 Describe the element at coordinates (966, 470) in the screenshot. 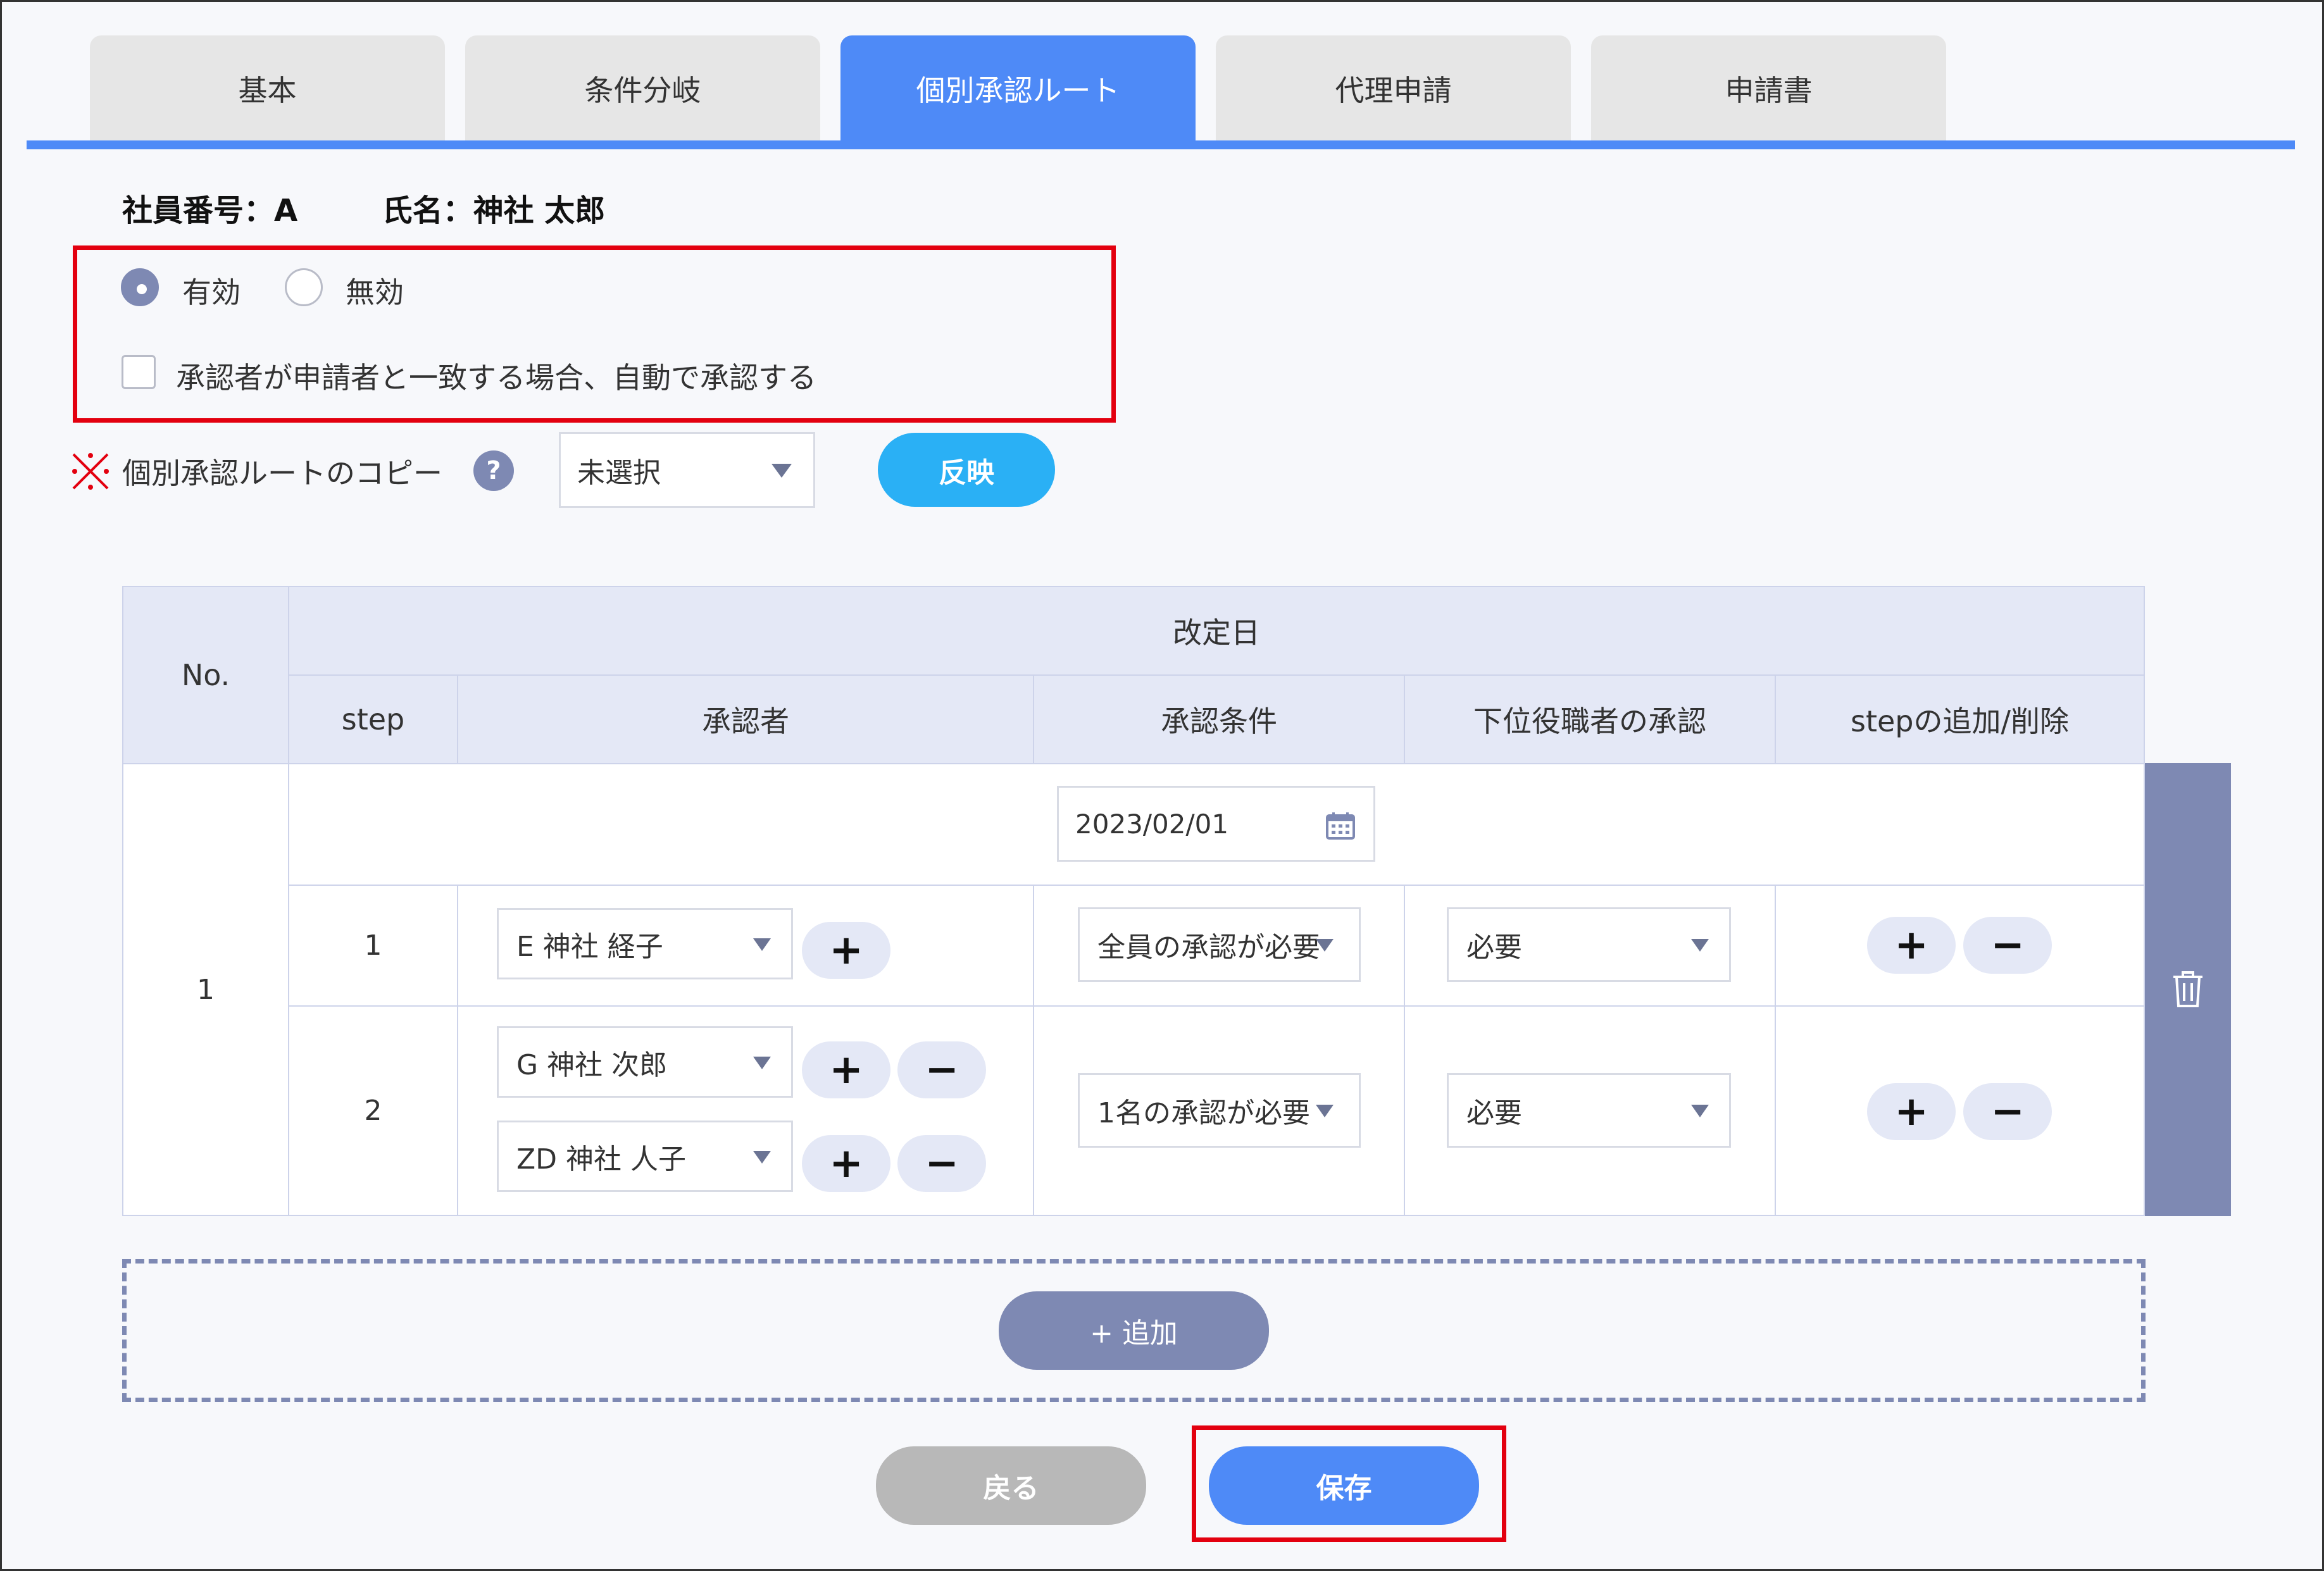

I see `apply-button: 反映` at that location.